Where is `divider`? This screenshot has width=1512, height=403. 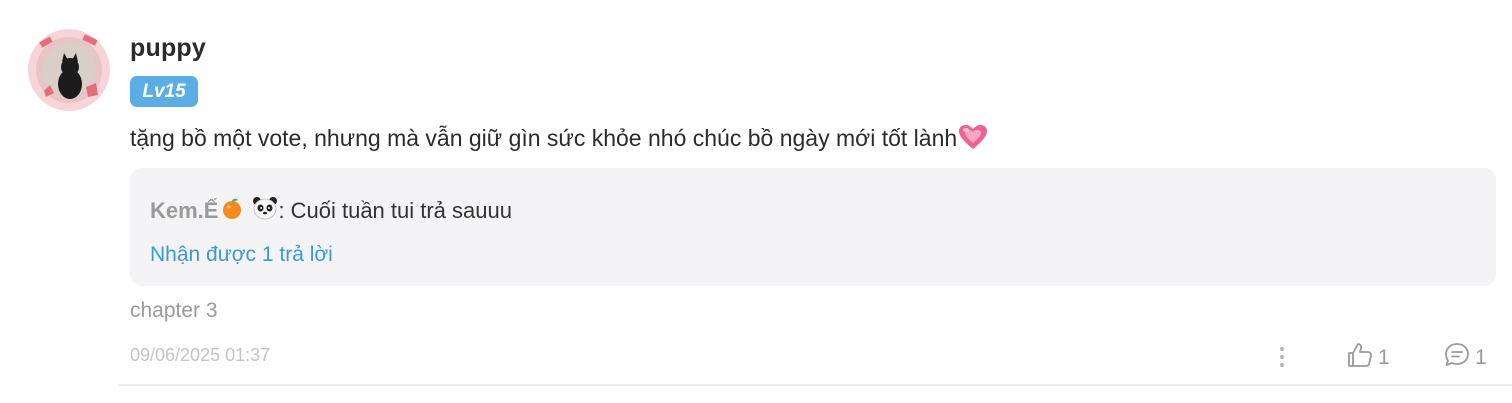 divider is located at coordinates (815, 385).